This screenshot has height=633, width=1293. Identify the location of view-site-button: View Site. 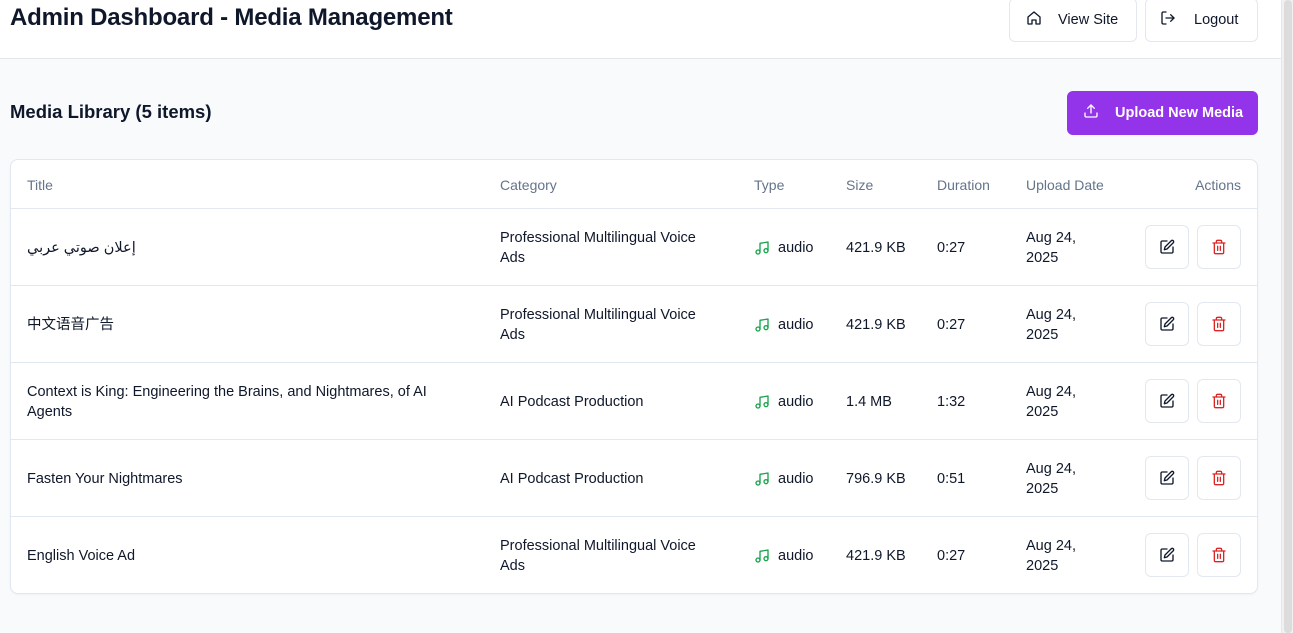
(1073, 21).